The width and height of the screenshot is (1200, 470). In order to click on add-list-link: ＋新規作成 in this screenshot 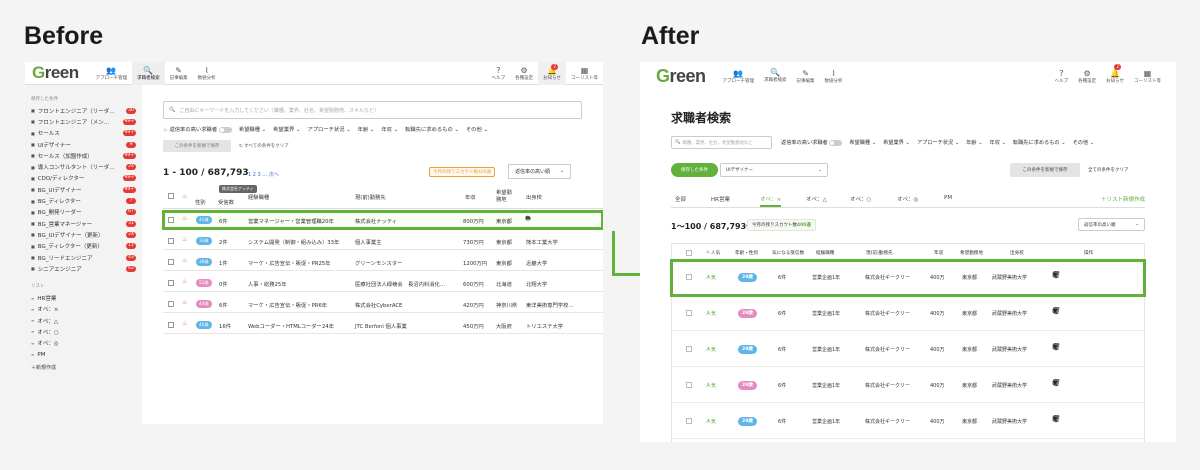, I will do `click(83, 367)`.